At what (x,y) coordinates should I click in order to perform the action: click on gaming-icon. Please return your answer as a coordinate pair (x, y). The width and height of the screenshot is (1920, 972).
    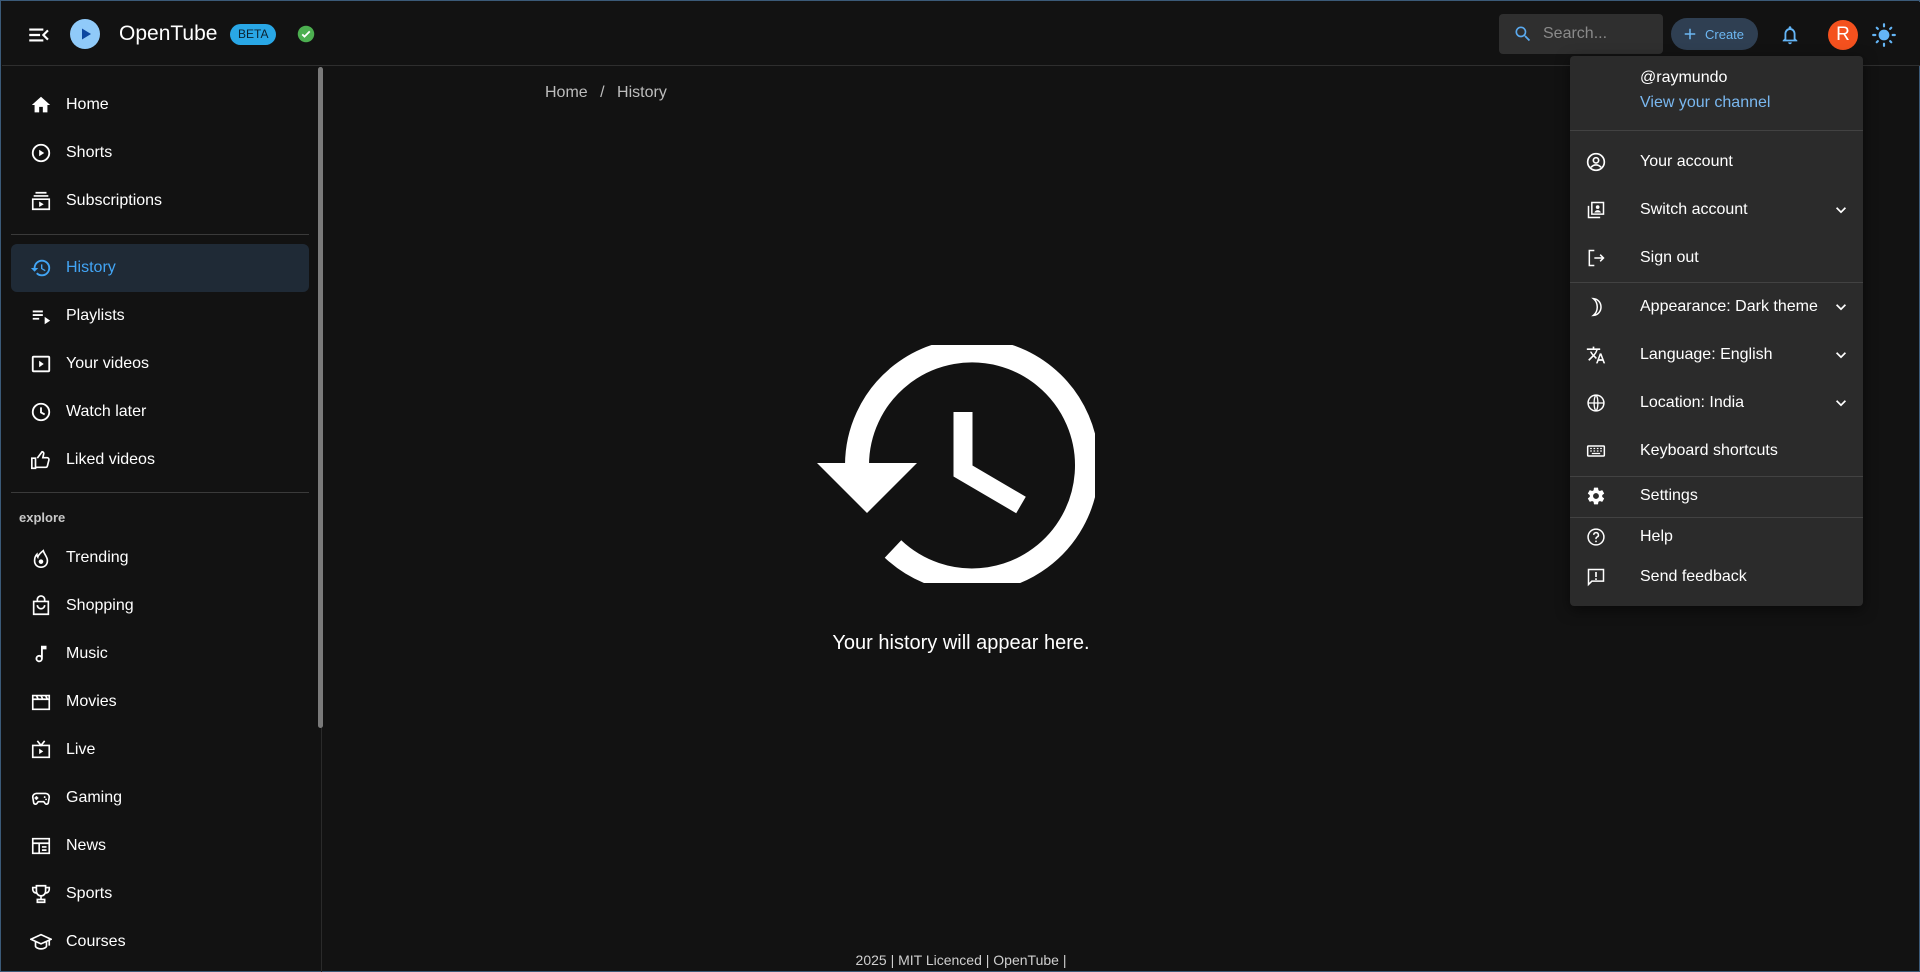
    Looking at the image, I should click on (41, 798).